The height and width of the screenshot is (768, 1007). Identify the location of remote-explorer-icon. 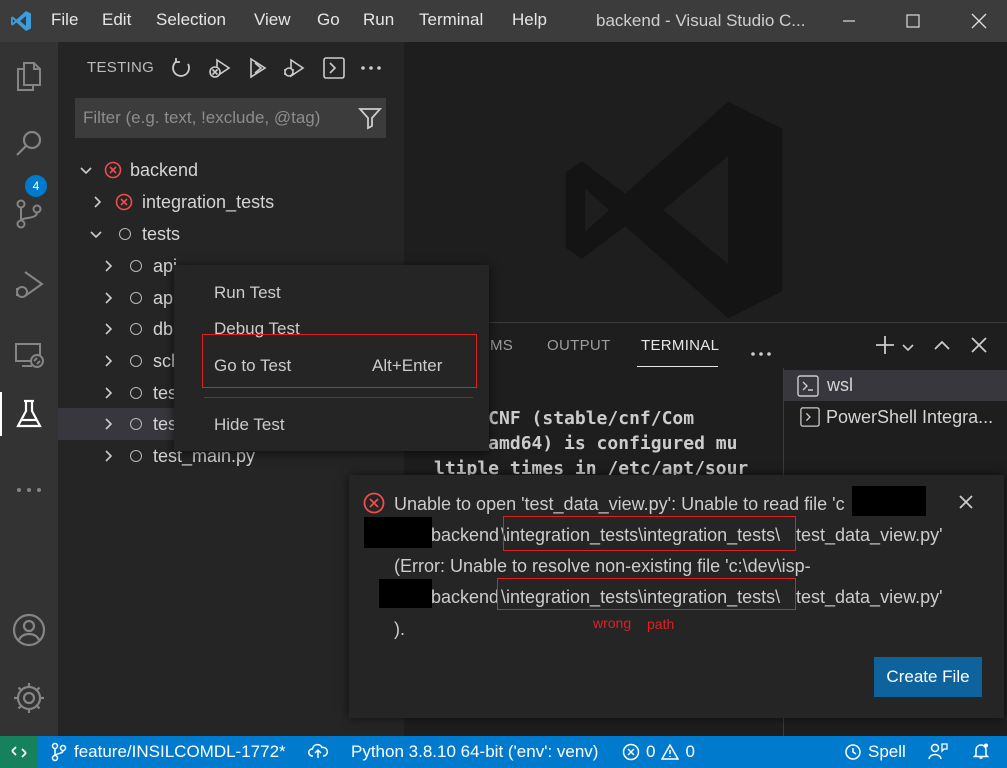
(29, 354).